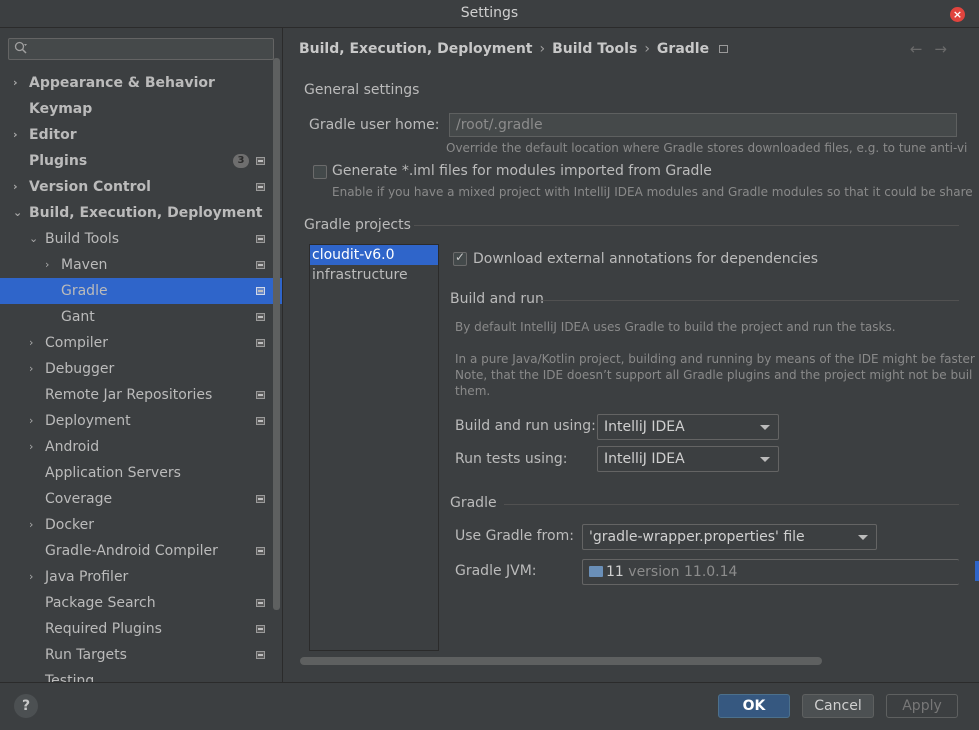 The width and height of the screenshot is (979, 730). I want to click on project-item-cloudit: cloudit-v6.0, so click(374, 255).